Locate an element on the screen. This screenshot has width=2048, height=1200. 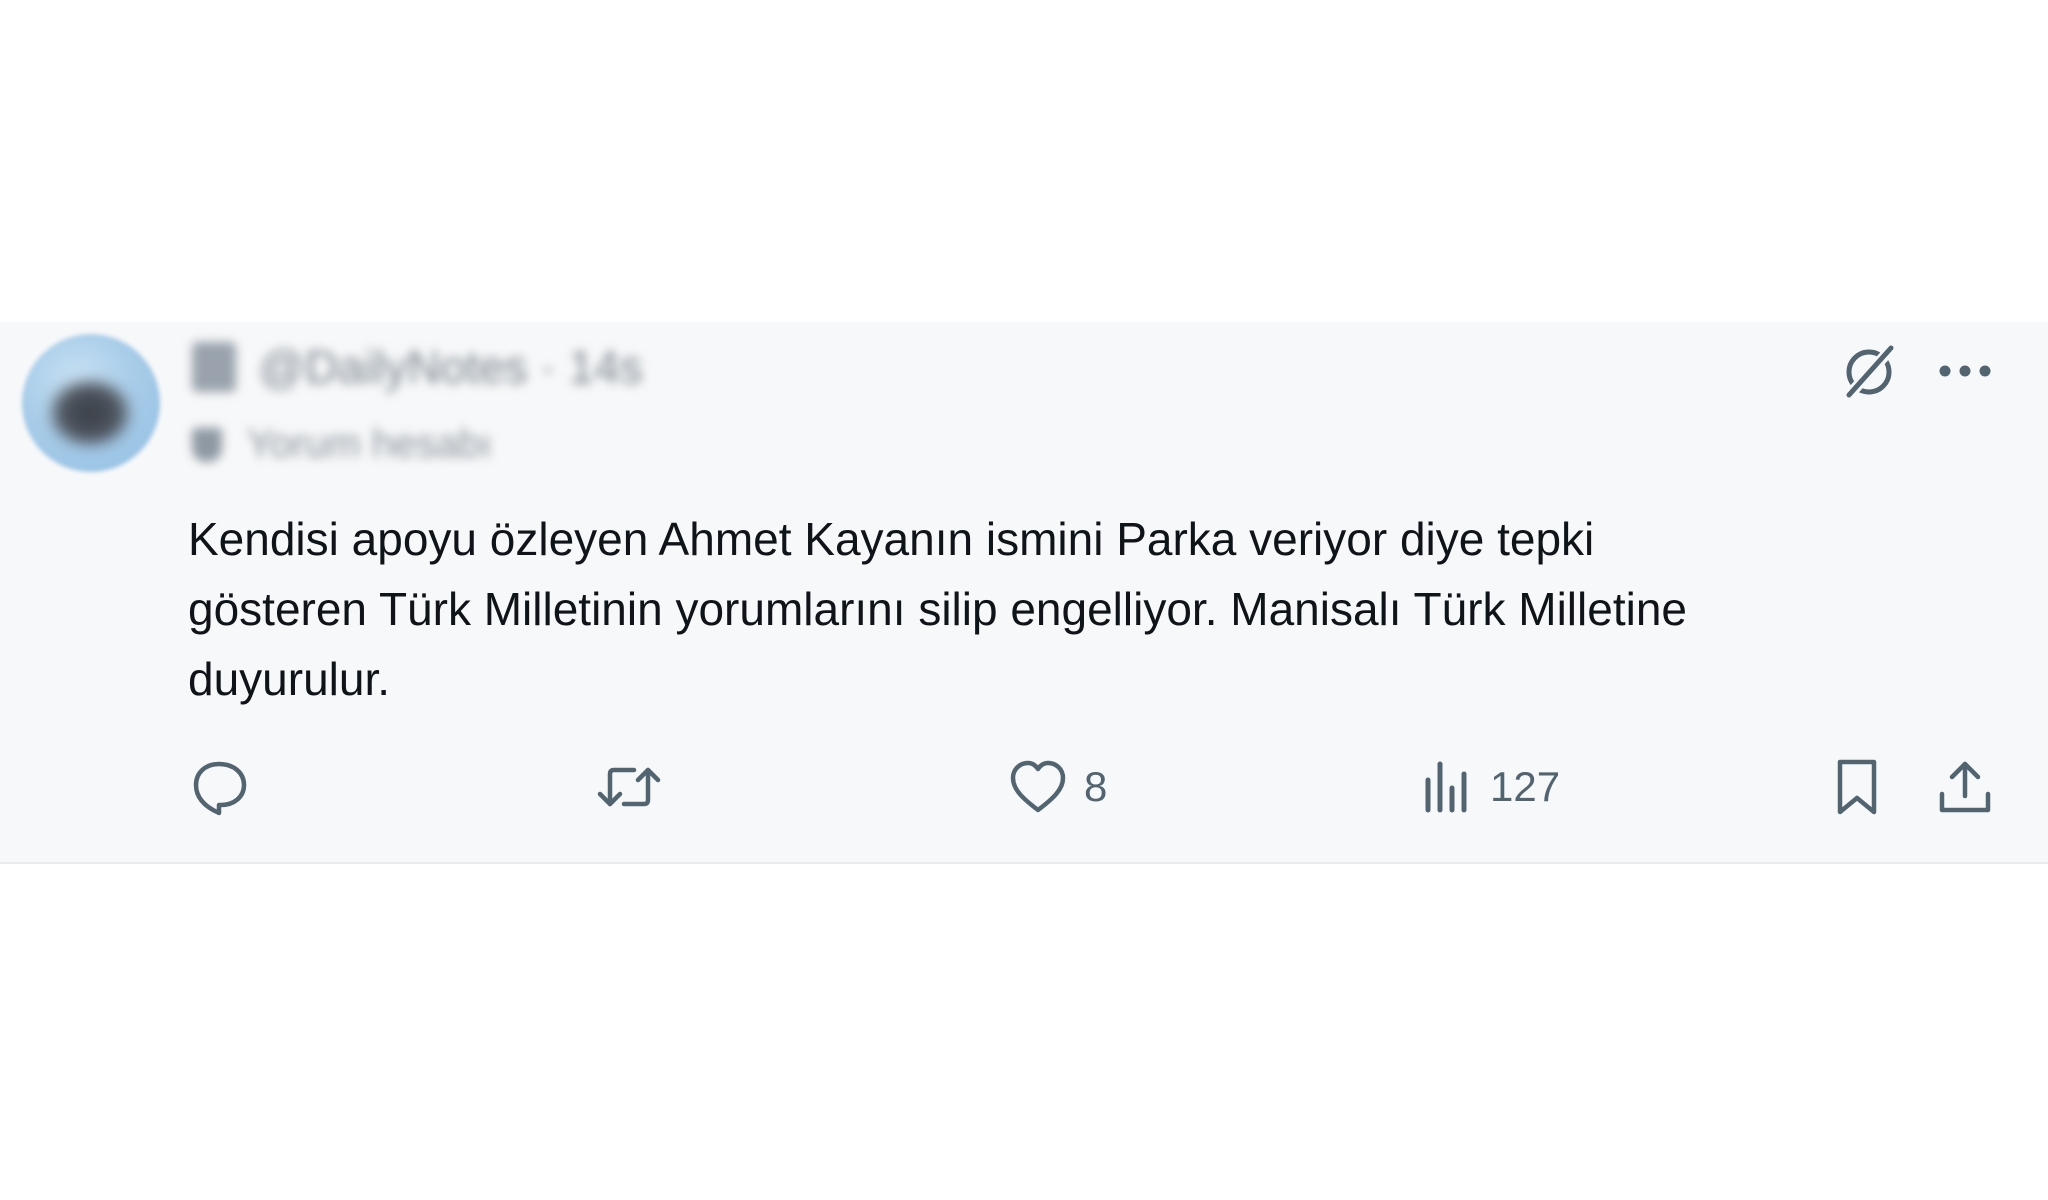
views-button: 127 is located at coordinates (1490, 787).